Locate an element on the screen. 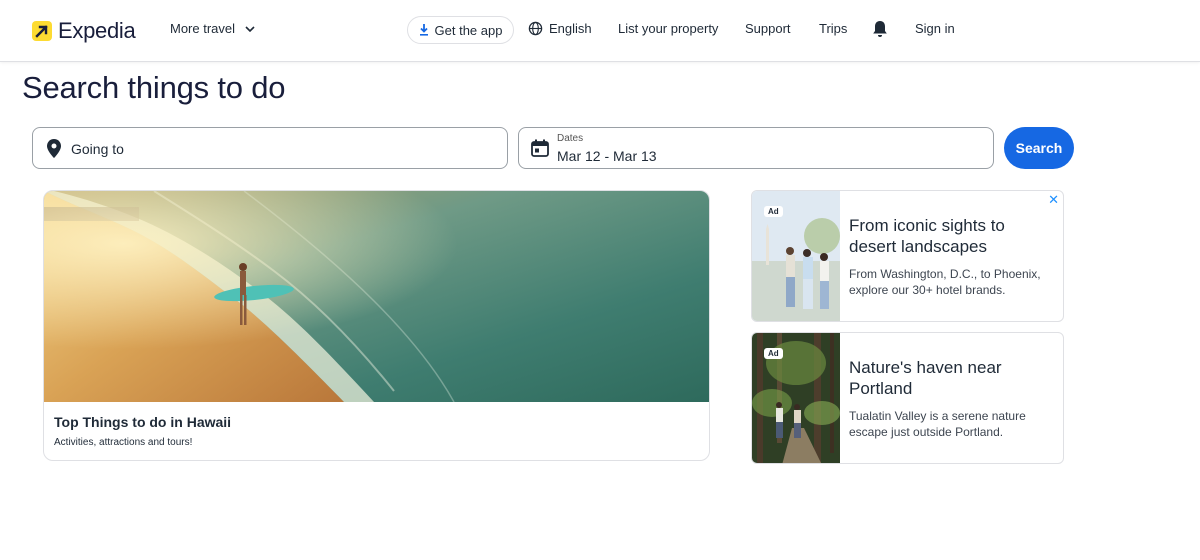  expedia-logo: Expedia is located at coordinates (84, 31).